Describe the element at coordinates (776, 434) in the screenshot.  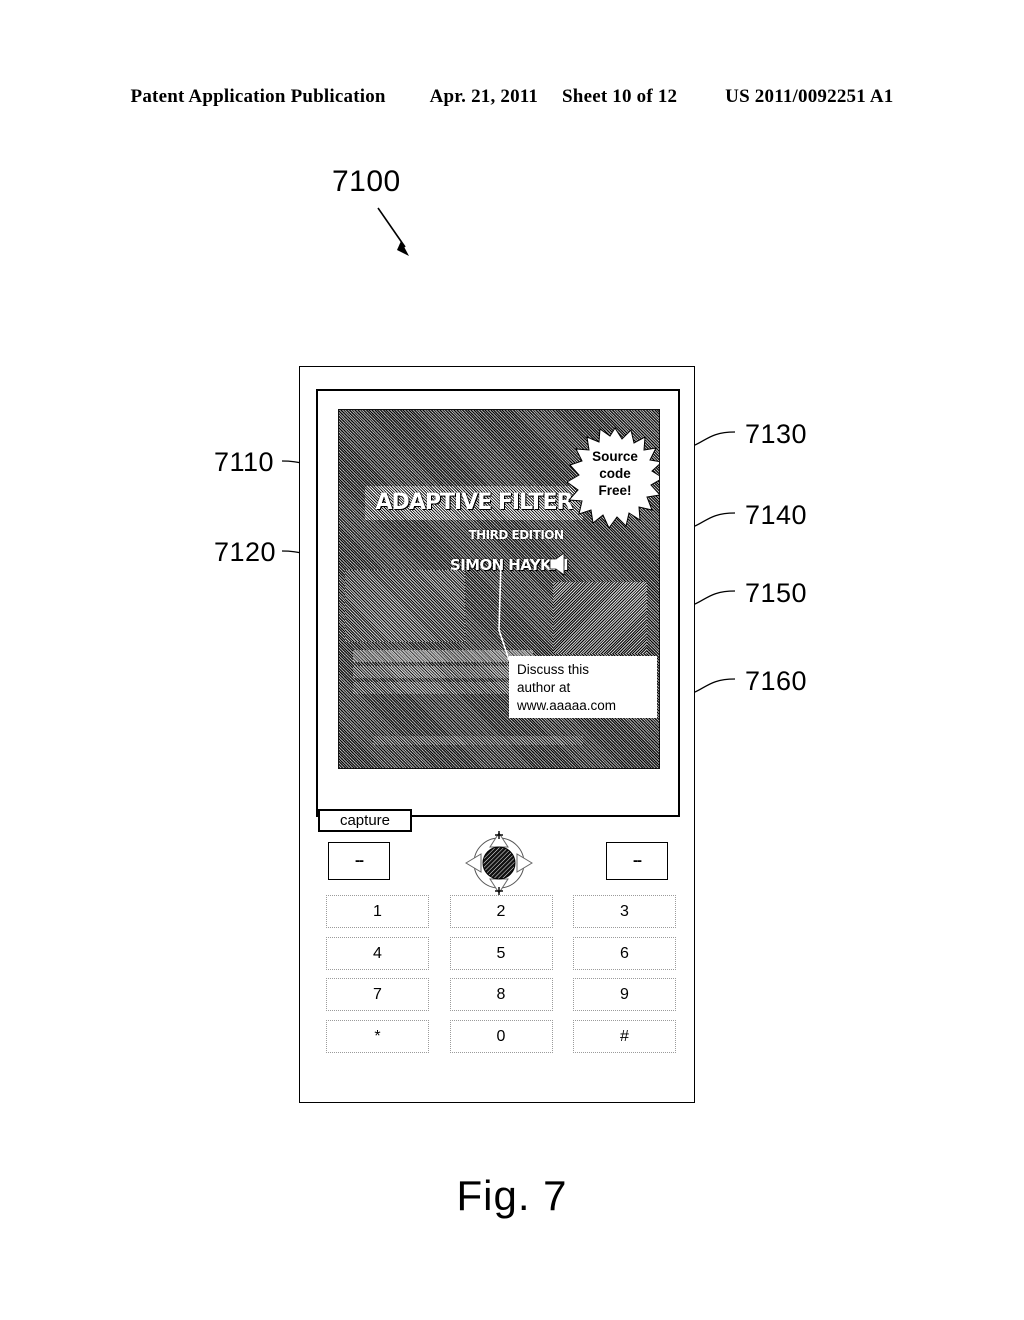
I see `reference-label-7130: 7130` at that location.